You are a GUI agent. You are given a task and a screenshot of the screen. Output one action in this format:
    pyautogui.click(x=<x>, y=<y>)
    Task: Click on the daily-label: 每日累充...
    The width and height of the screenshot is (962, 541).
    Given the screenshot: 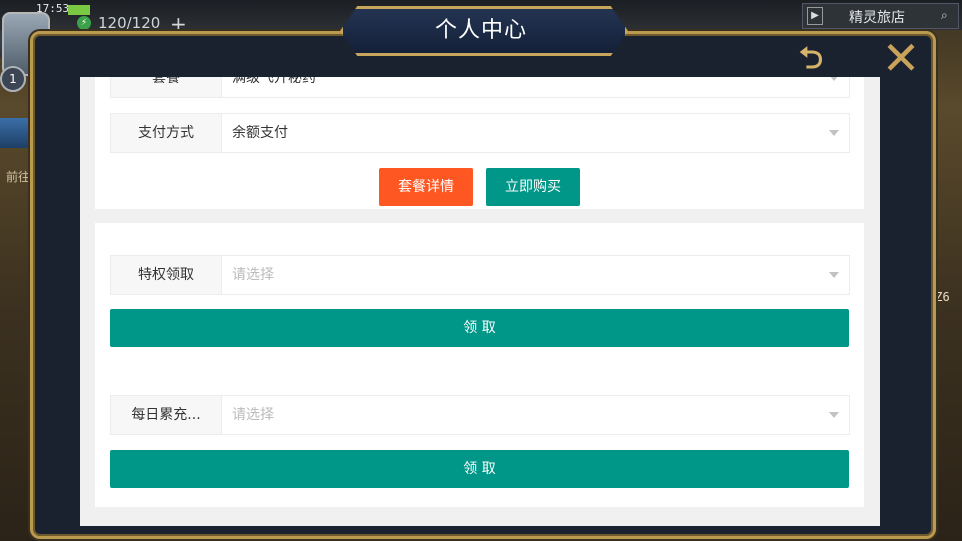 What is the action you would take?
    pyautogui.click(x=166, y=415)
    